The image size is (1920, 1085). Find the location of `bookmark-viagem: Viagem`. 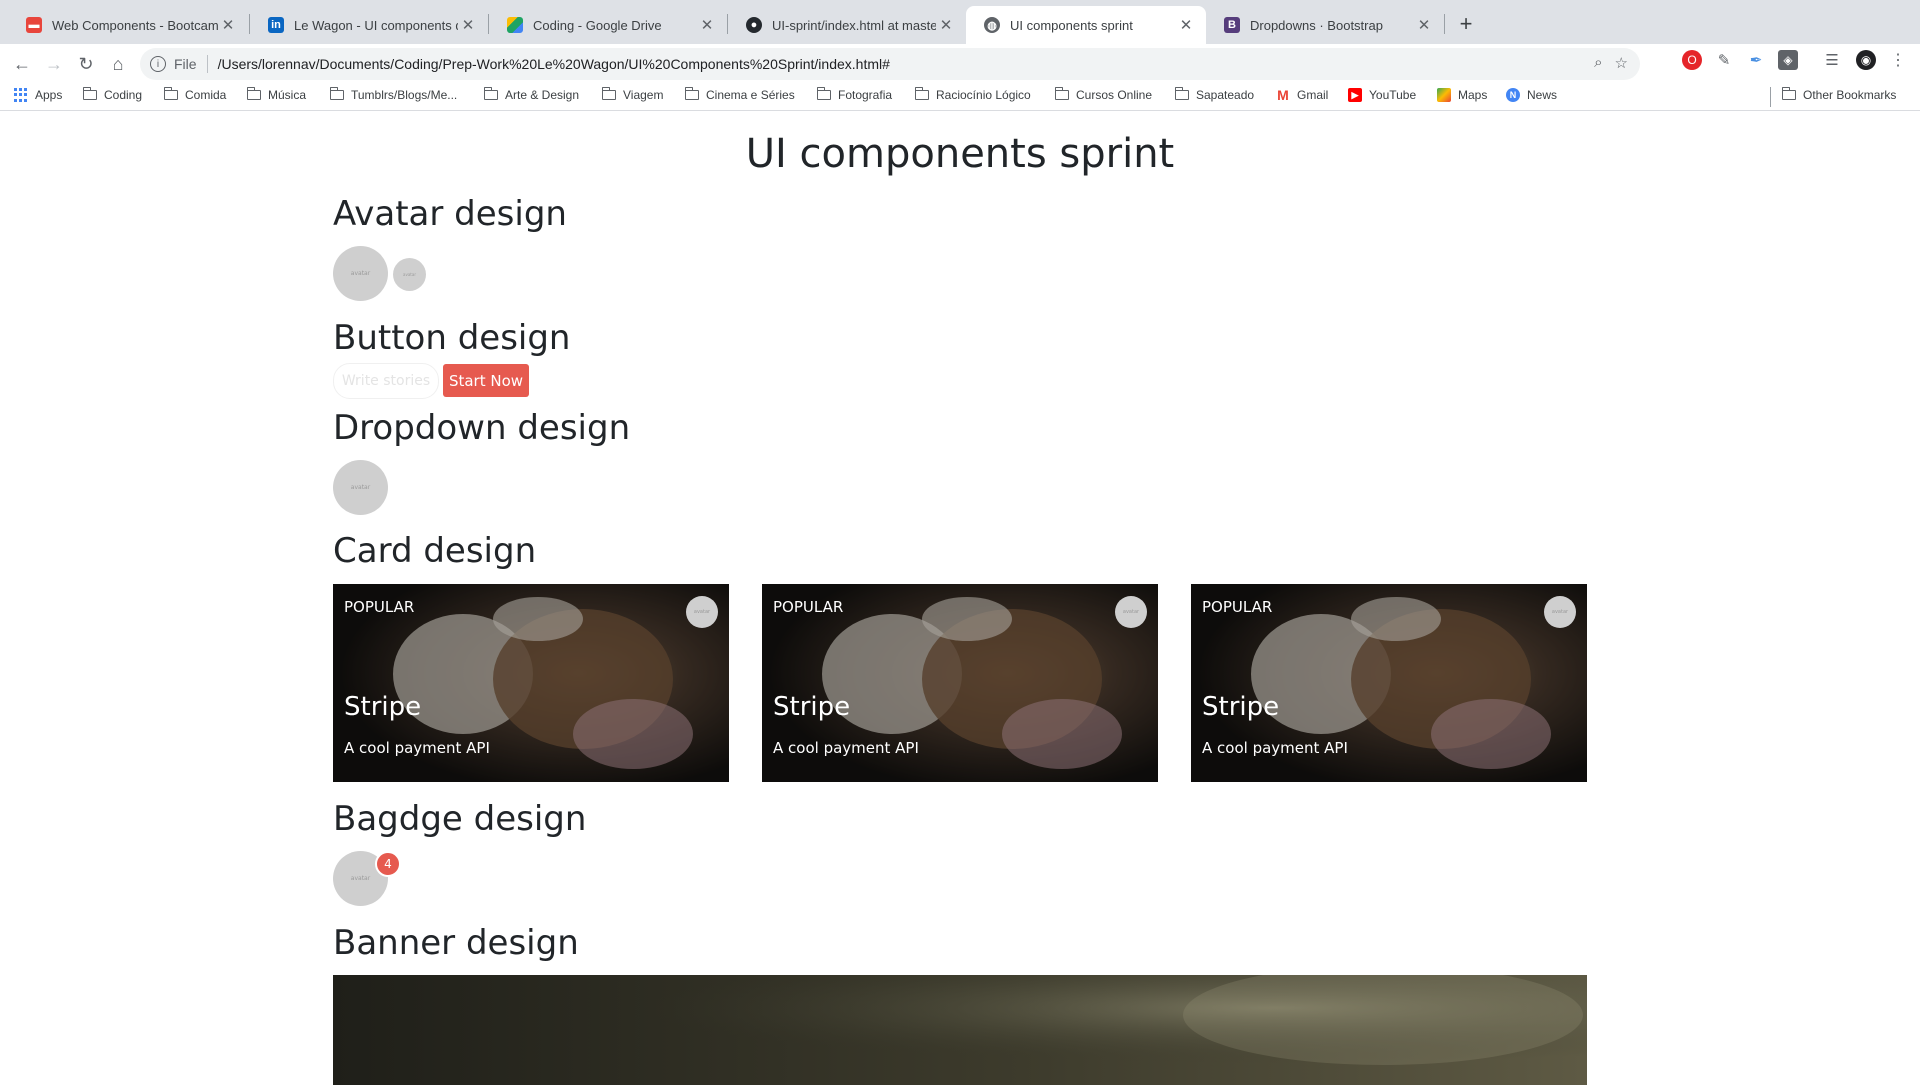

bookmark-viagem: Viagem is located at coordinates (632, 94).